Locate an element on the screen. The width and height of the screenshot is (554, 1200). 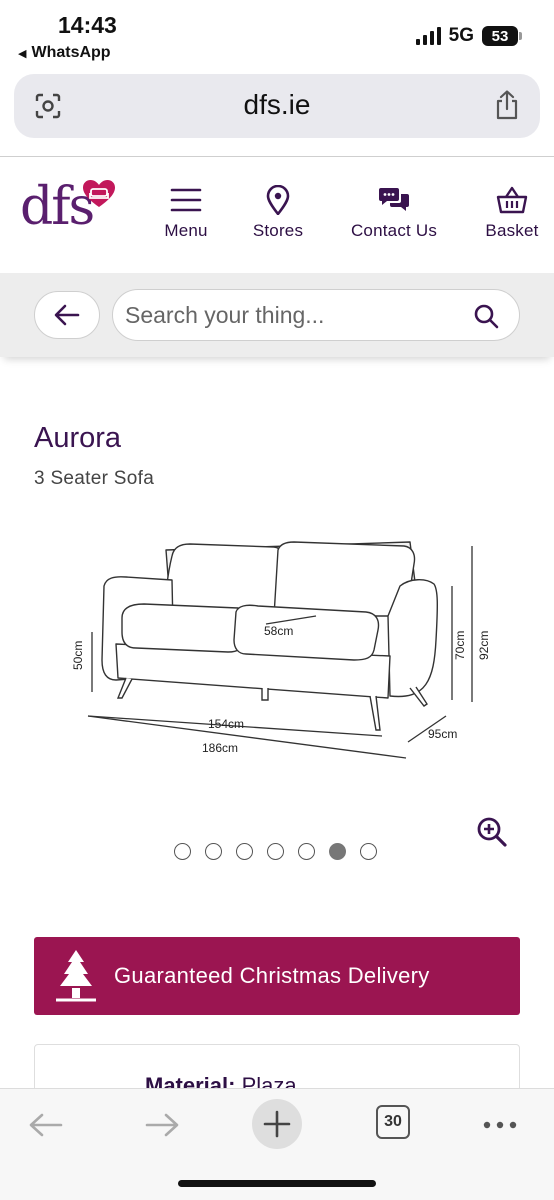
back-app-label: WhatsApp is located at coordinates (71, 52).